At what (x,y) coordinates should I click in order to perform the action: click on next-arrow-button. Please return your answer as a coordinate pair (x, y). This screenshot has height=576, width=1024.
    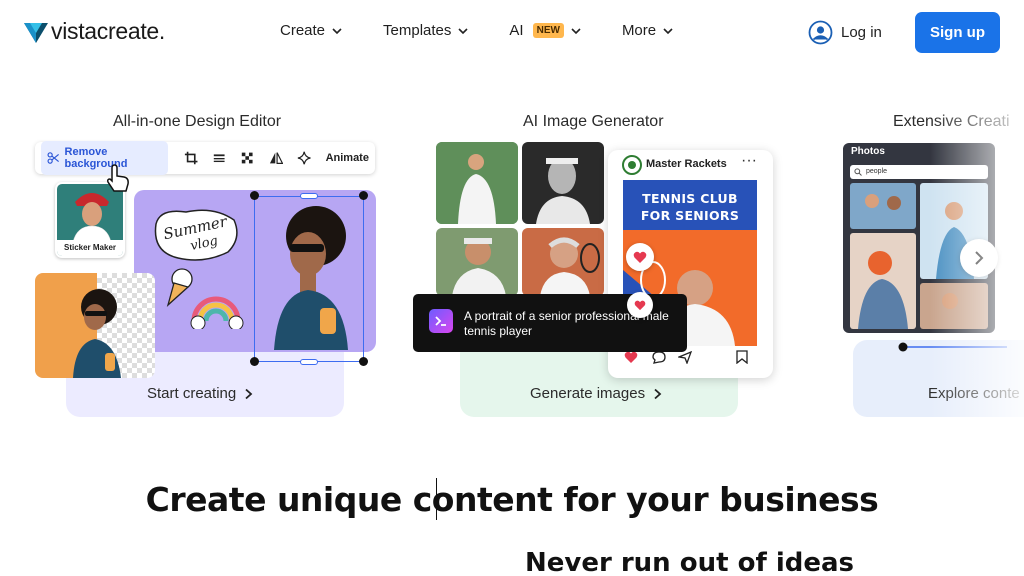
    Looking at the image, I should click on (979, 258).